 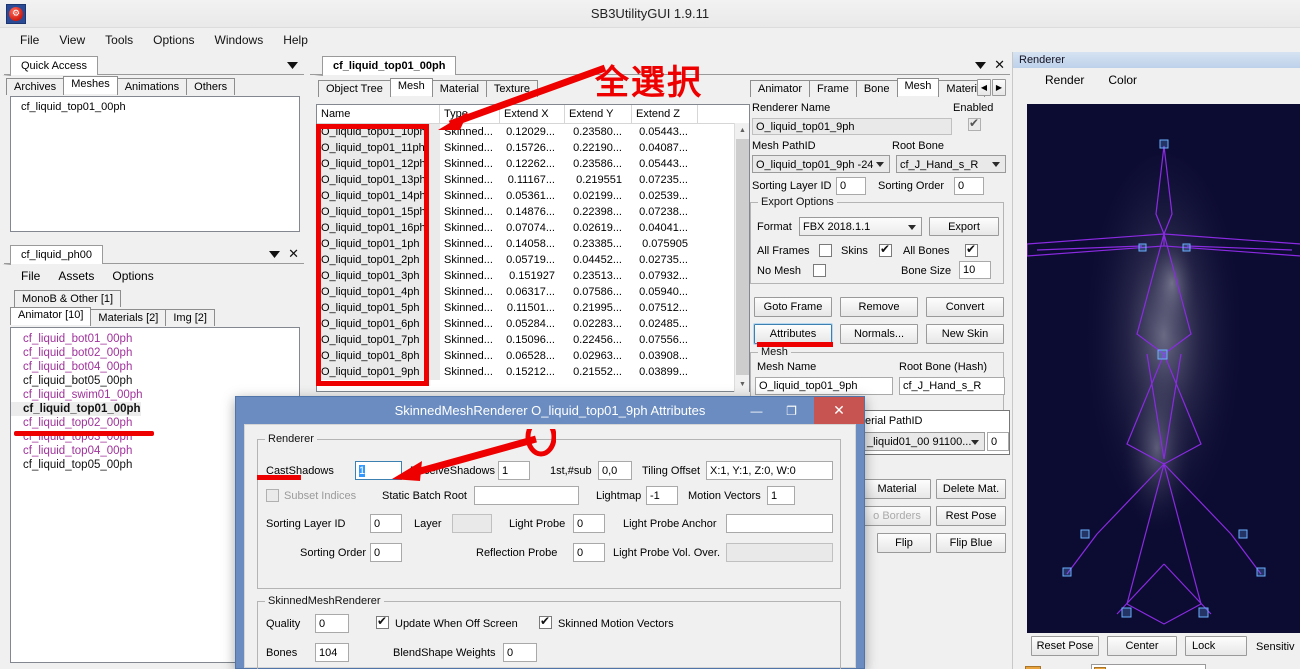 I want to click on root-bone-hash-field: cf_J_Hand_s_R, so click(x=952, y=386).